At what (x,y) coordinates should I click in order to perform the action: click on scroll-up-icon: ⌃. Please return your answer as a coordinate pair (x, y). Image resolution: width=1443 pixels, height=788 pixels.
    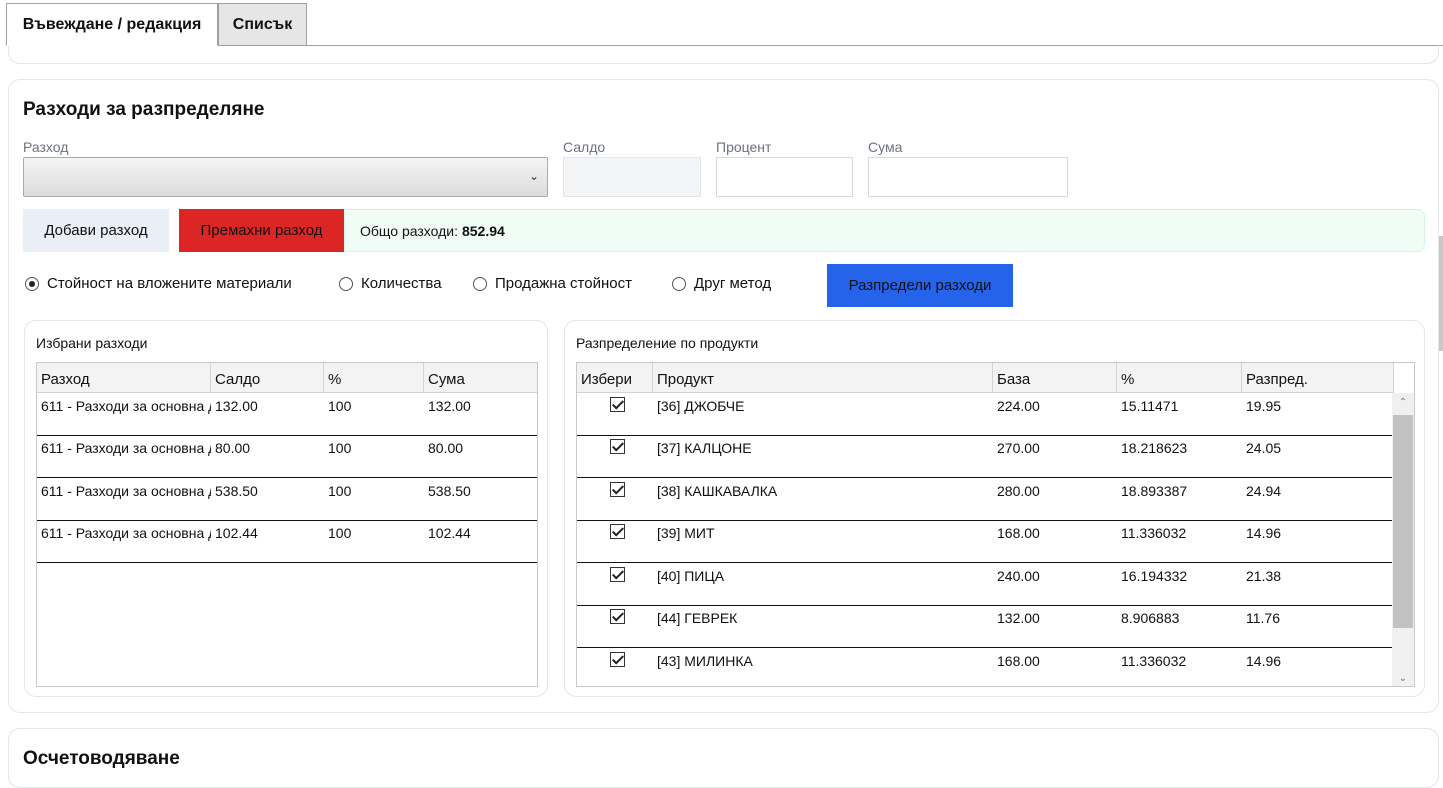
    Looking at the image, I should click on (1403, 402).